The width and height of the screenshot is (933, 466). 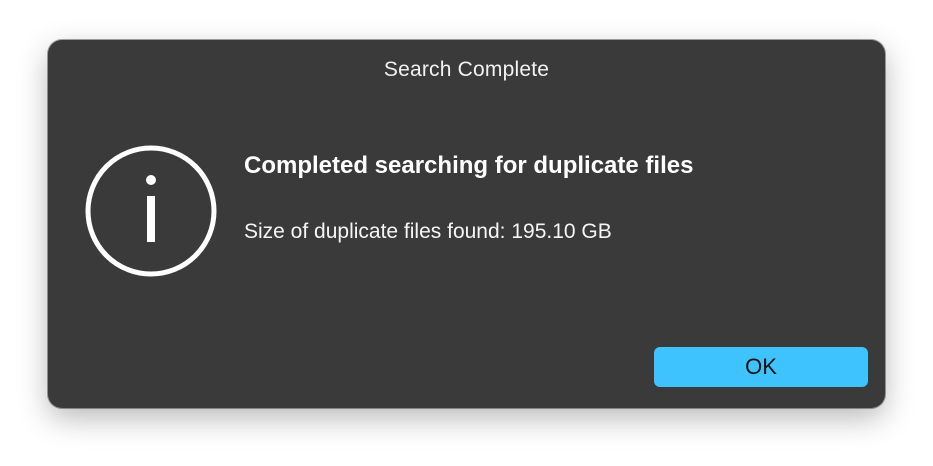 I want to click on ok-button: OK, so click(x=761, y=367).